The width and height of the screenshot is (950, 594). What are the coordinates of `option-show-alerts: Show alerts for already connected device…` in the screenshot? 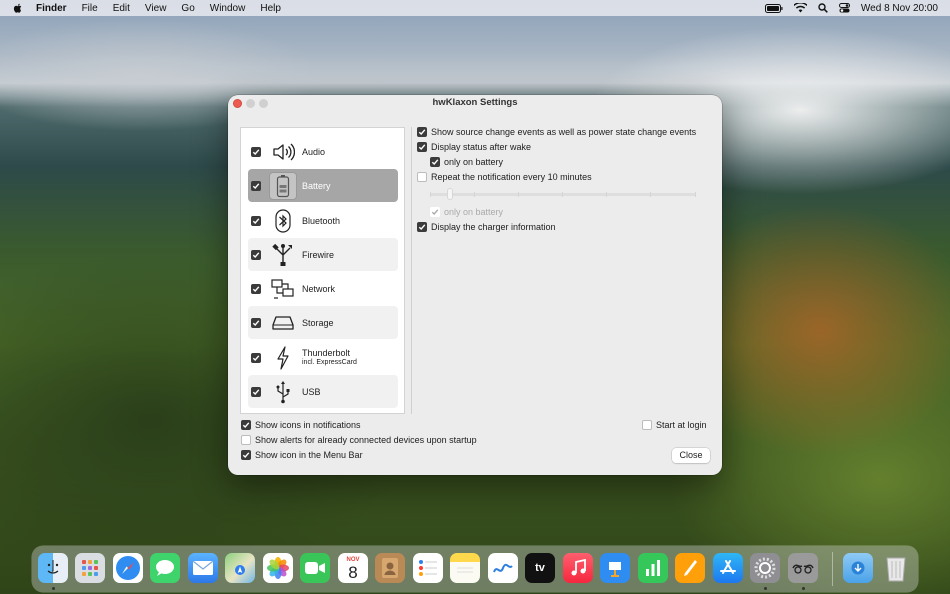 It's located at (359, 440).